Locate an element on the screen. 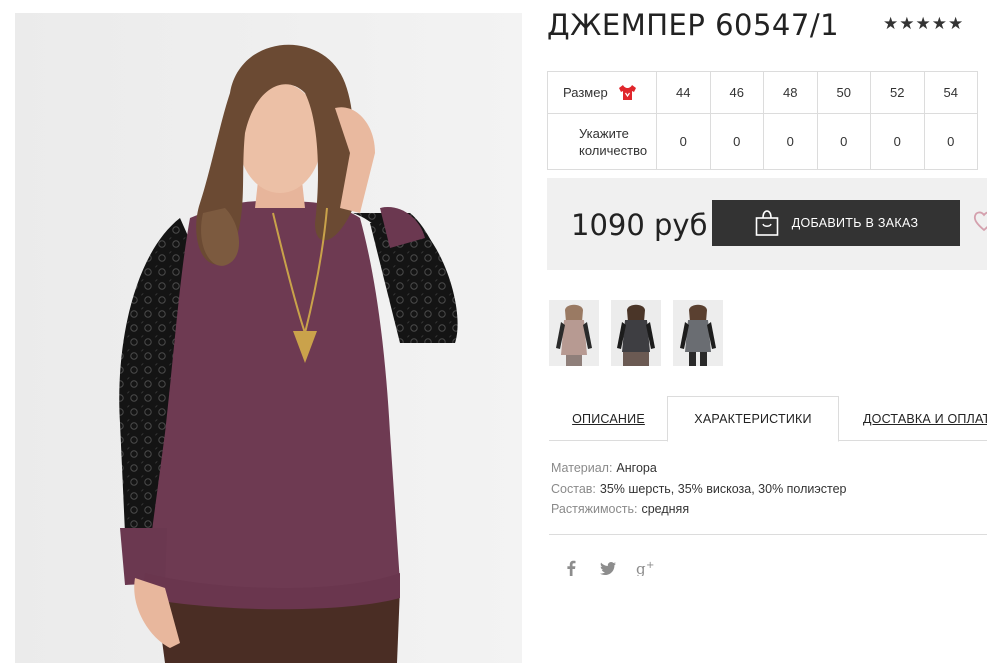 The image size is (987, 663). size-cell-44: 44 is located at coordinates (683, 92).